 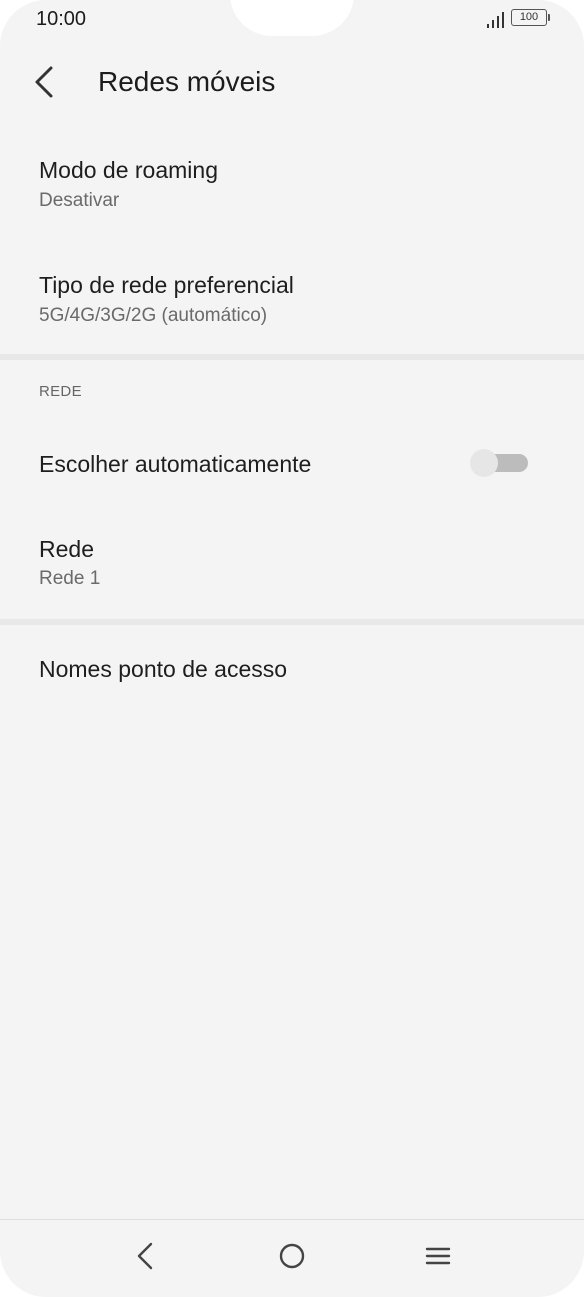 I want to click on access-point-names-item: Nomes ponto de acesso, so click(x=292, y=672).